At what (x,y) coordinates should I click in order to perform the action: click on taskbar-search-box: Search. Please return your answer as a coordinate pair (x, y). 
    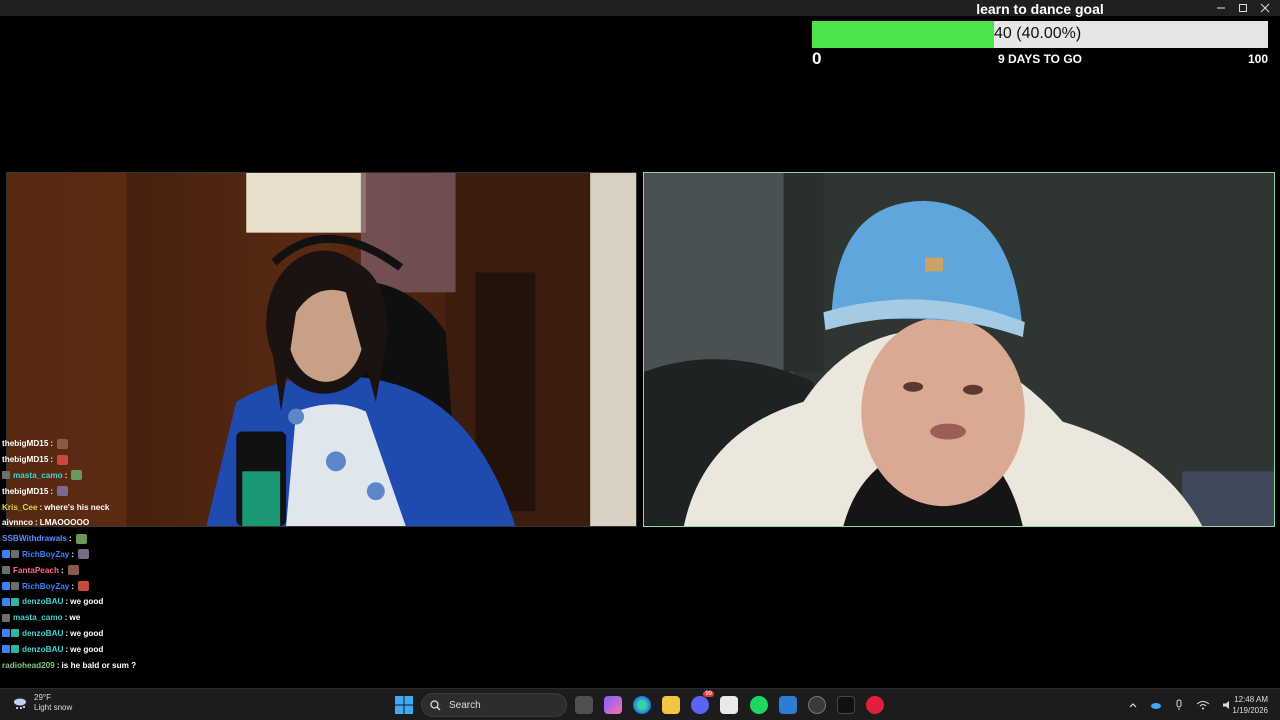
    Looking at the image, I should click on (494, 705).